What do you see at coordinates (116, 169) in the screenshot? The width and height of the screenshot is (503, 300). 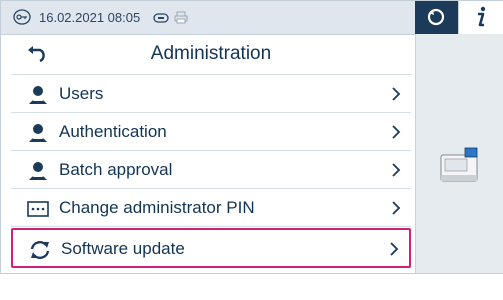 I see `menu-item-label: Batch approval` at bounding box center [116, 169].